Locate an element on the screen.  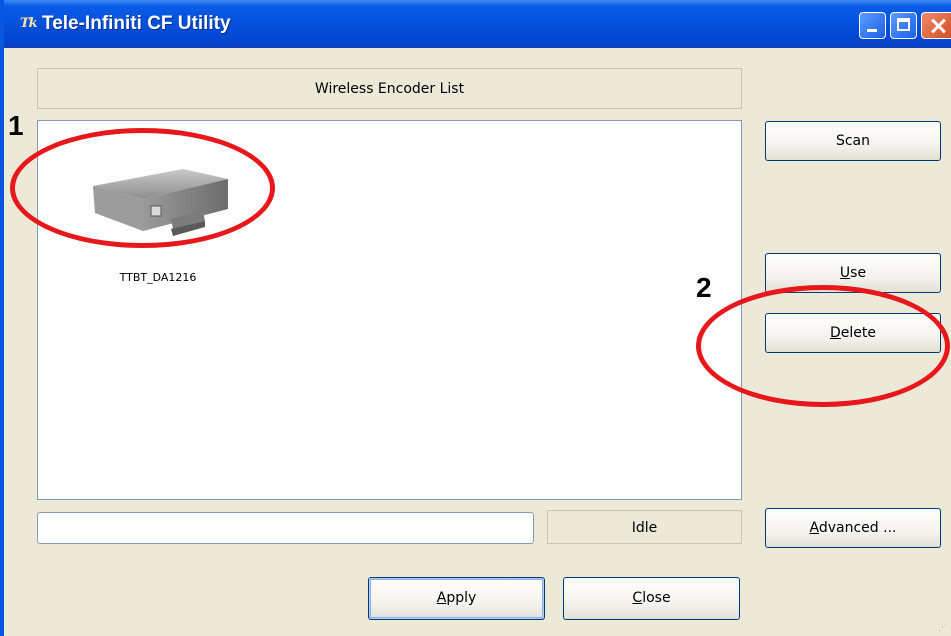
list-header: Wireless Encoder List is located at coordinates (389, 88).